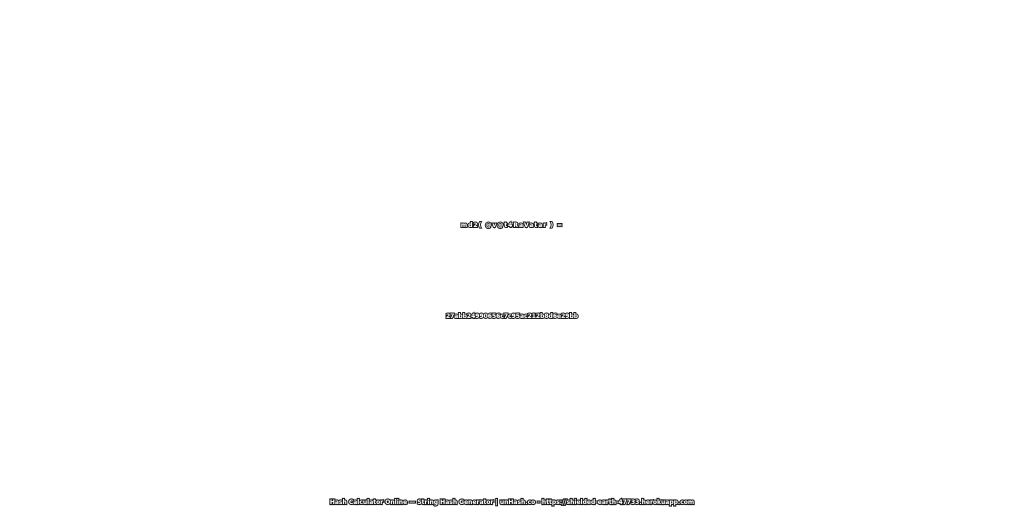 Image resolution: width=1024 pixels, height=512 pixels. Describe the element at coordinates (512, 316) in the screenshot. I see `hash-value: 27abb24990656c7c95ac212b8d6e29bb` at that location.